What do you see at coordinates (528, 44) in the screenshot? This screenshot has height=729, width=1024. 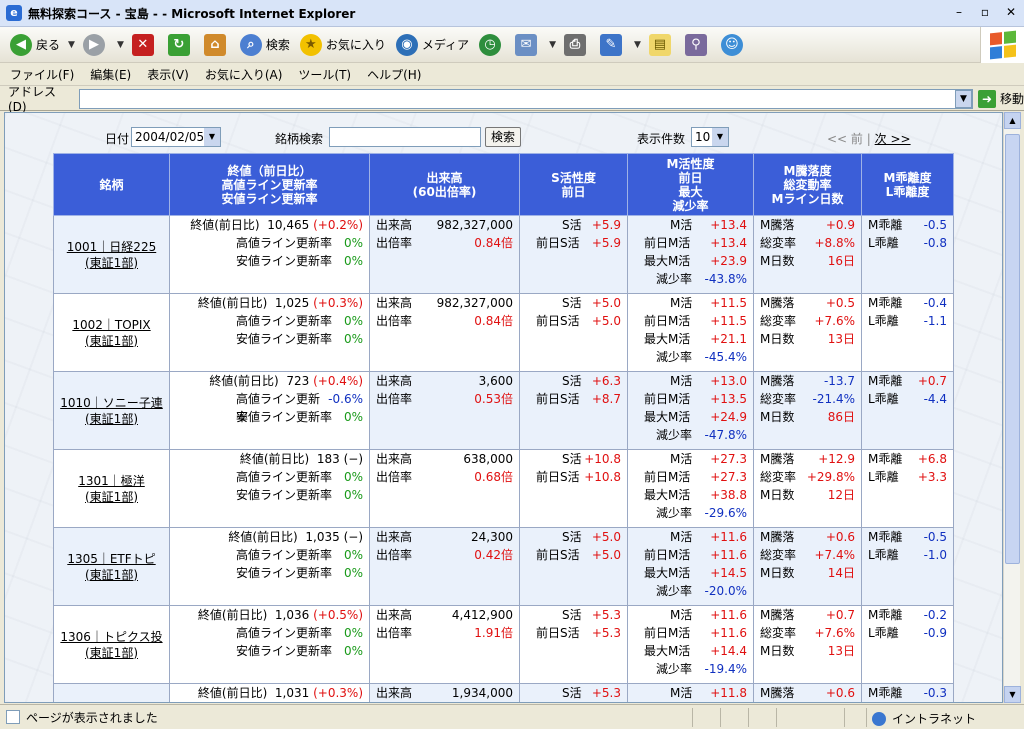 I see `mail-button: ✉` at bounding box center [528, 44].